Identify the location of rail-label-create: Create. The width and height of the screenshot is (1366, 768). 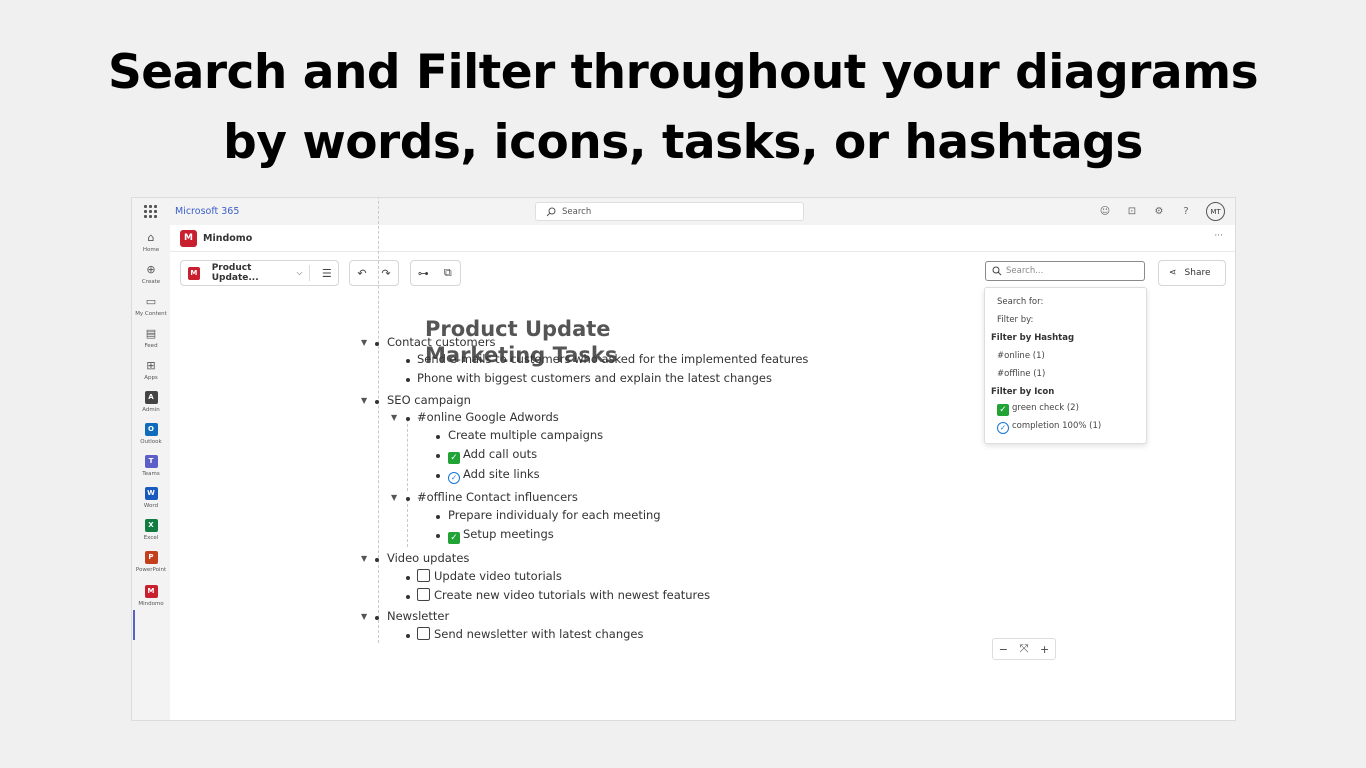
(151, 282).